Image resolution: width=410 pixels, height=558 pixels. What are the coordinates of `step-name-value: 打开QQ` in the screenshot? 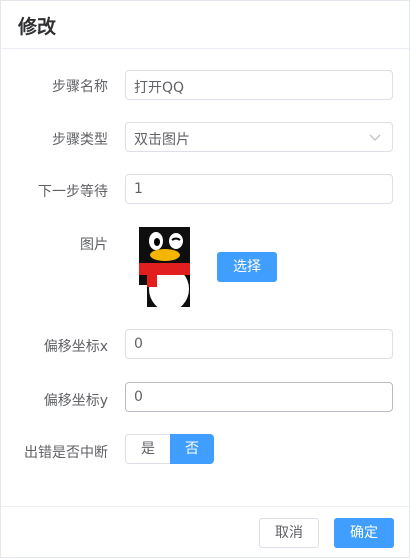 It's located at (159, 88).